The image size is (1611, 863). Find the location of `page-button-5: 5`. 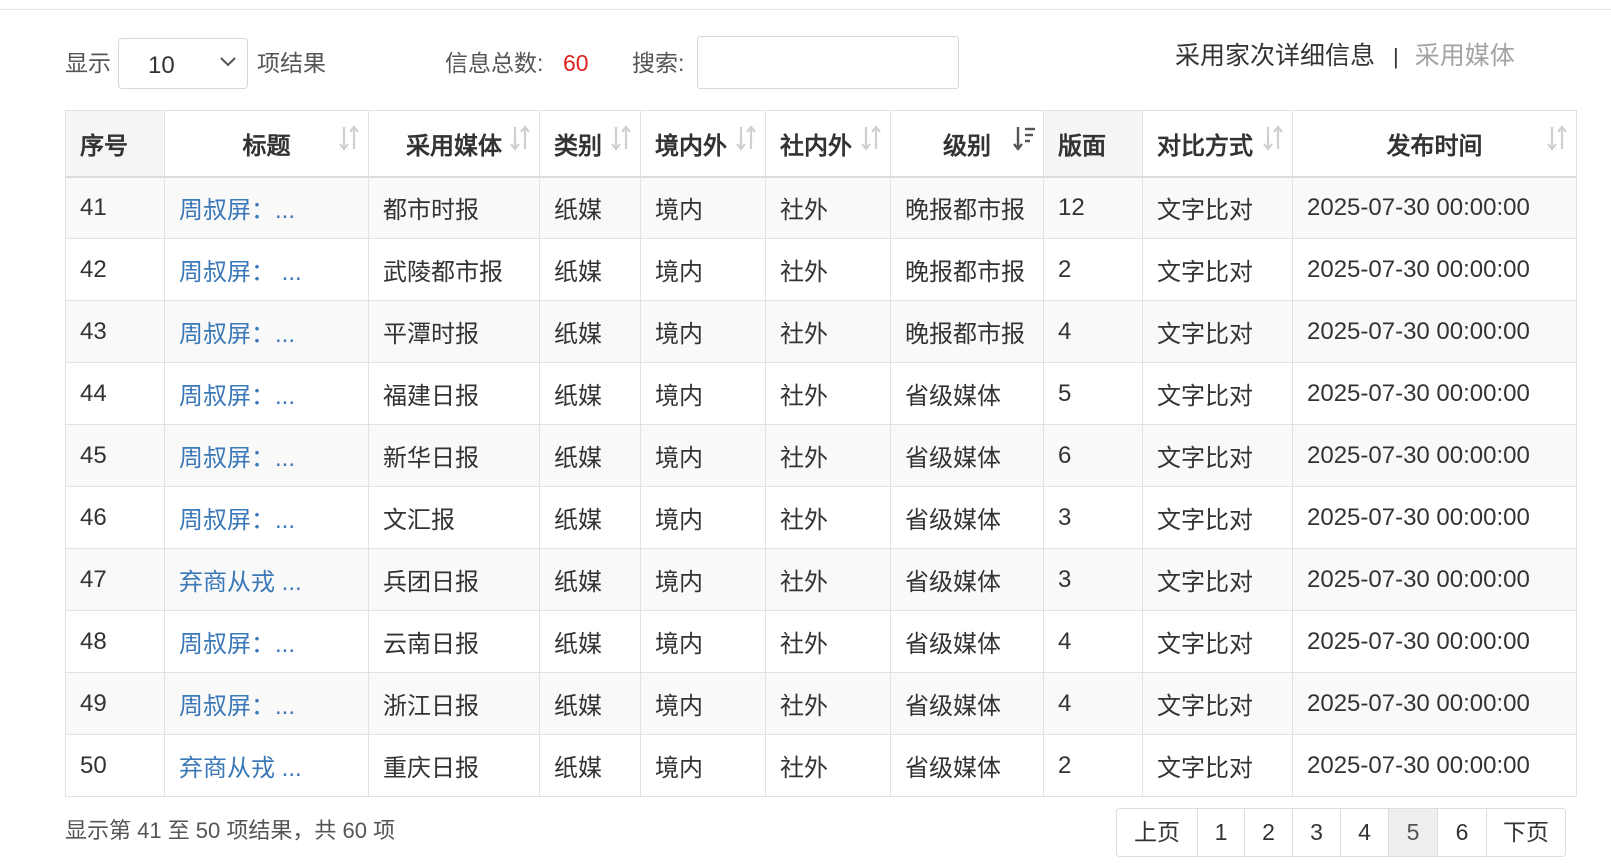

page-button-5: 5 is located at coordinates (1412, 832).